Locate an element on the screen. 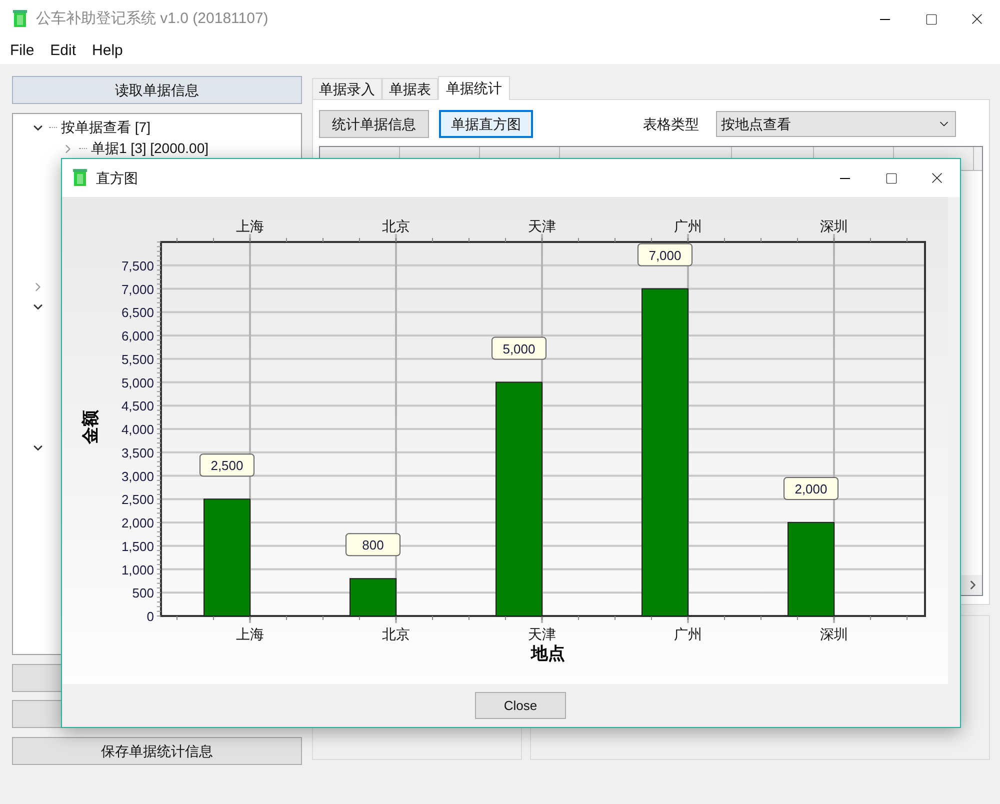  tree-item: 按单据查看 [7] is located at coordinates (105, 127).